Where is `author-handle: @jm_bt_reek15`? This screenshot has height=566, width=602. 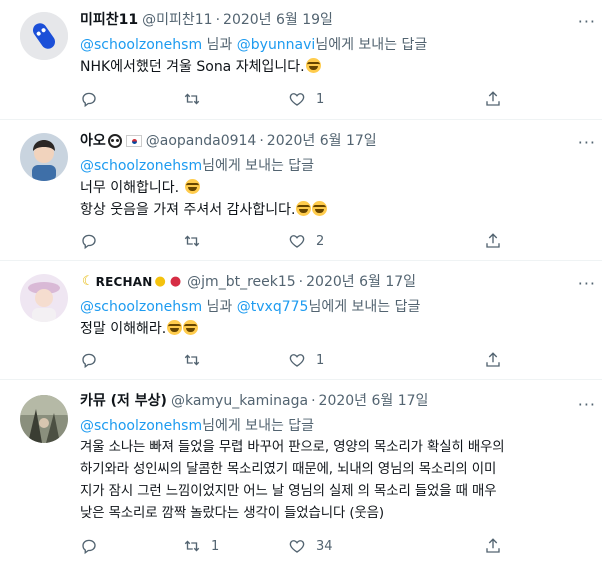
author-handle: @jm_bt_reek15 is located at coordinates (241, 282).